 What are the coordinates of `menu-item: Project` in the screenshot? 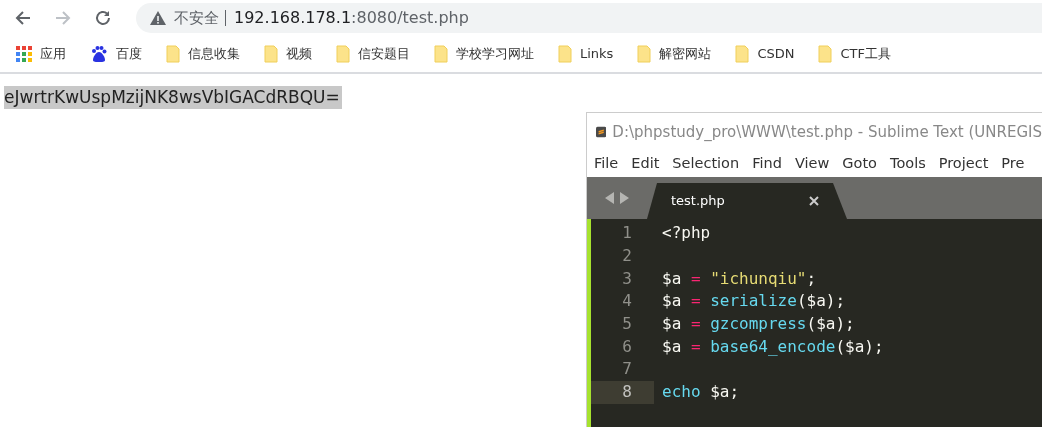 It's located at (963, 164).